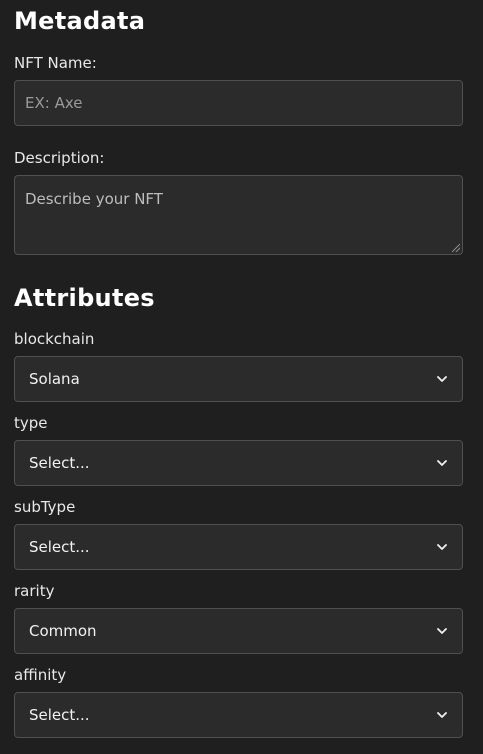 This screenshot has width=483, height=754. Describe the element at coordinates (238, 103) in the screenshot. I see `nft-name-input: EX: Axe` at that location.